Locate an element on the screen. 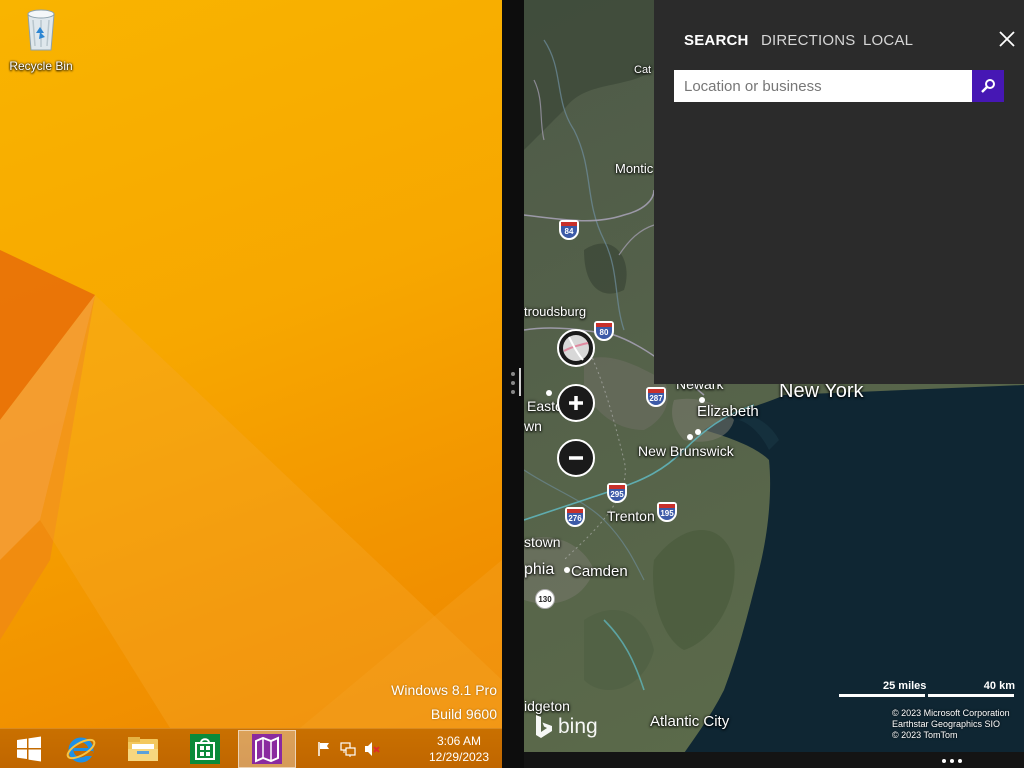 The width and height of the screenshot is (1024, 768). shield-i84: 84 is located at coordinates (569, 230).